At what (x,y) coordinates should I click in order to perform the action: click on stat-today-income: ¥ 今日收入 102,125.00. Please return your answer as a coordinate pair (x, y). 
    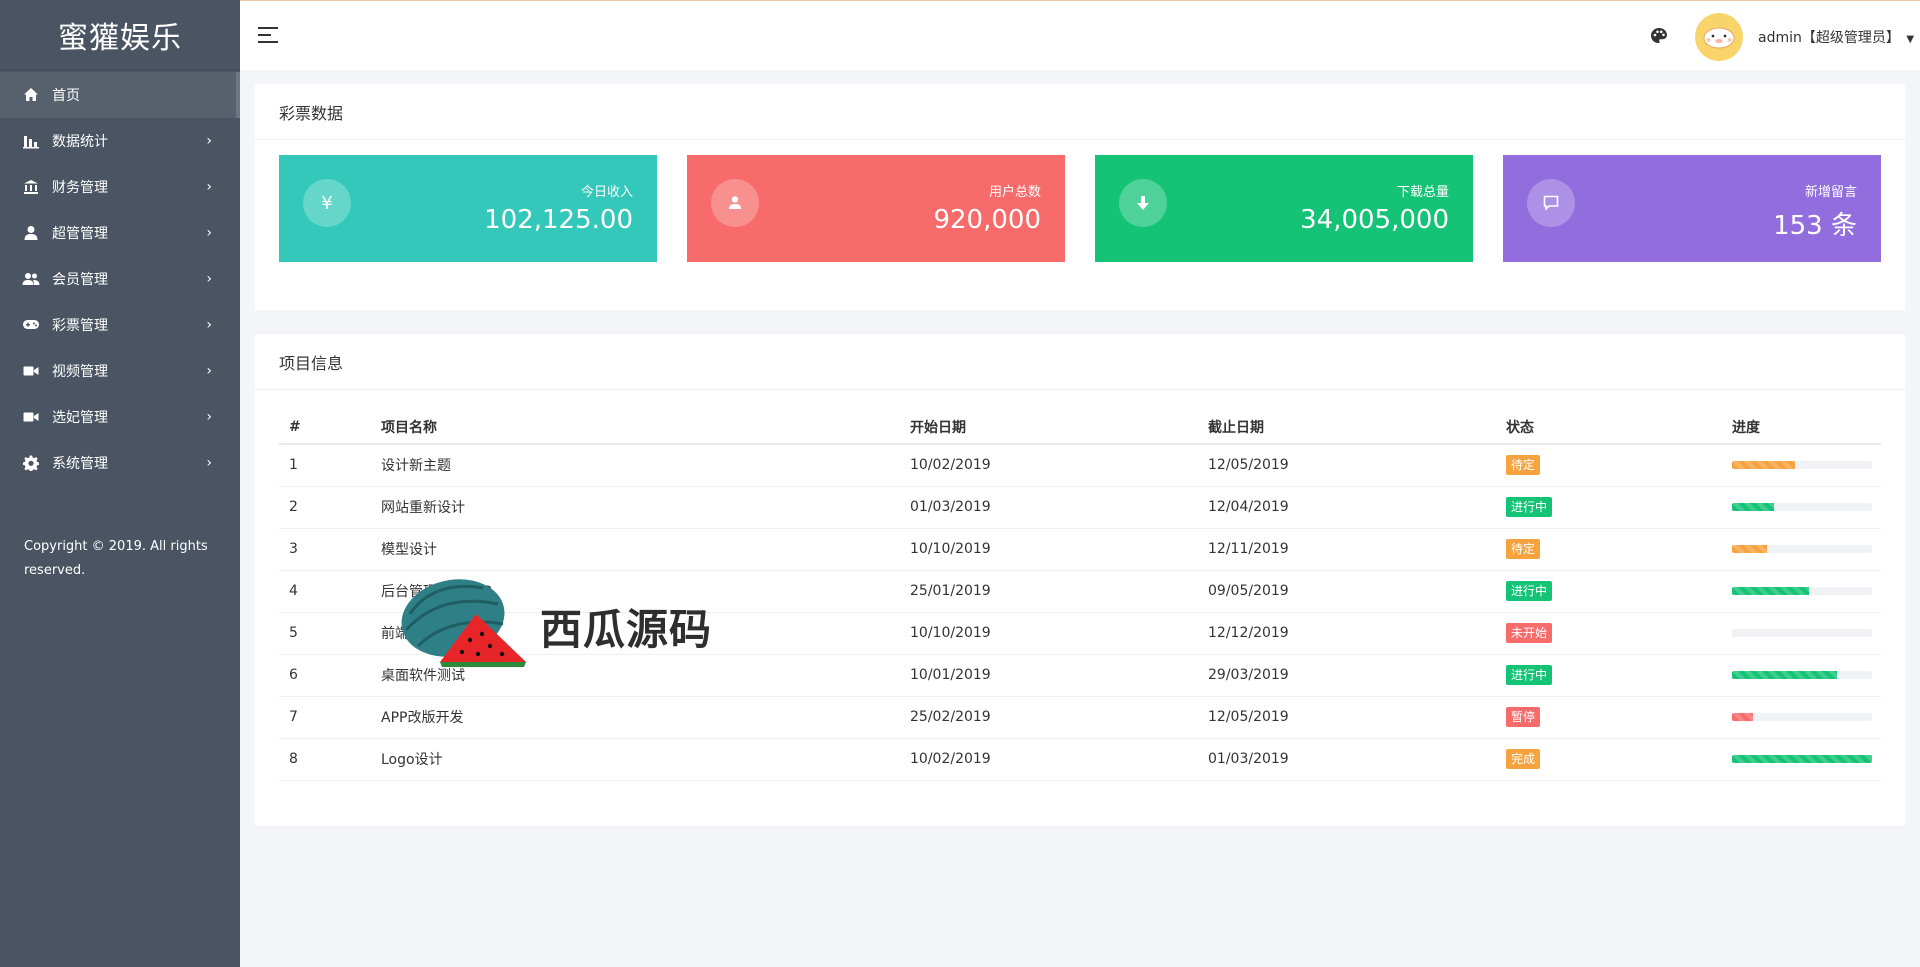
    Looking at the image, I should click on (468, 208).